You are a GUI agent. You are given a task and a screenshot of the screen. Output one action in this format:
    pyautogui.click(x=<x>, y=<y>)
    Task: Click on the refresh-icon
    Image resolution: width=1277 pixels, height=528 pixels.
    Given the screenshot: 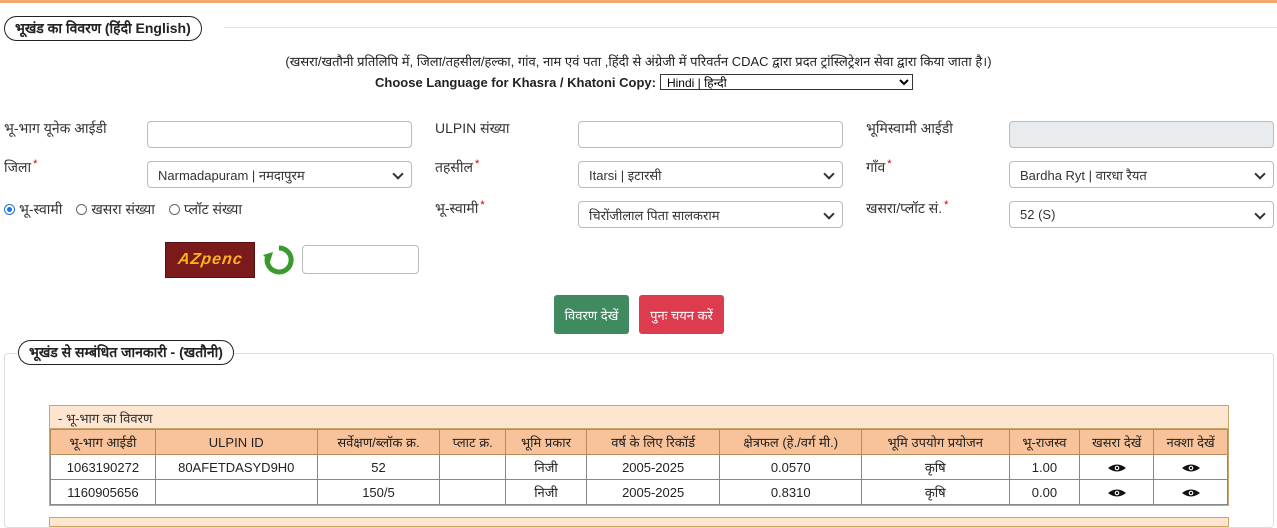 What is the action you would take?
    pyautogui.click(x=279, y=260)
    